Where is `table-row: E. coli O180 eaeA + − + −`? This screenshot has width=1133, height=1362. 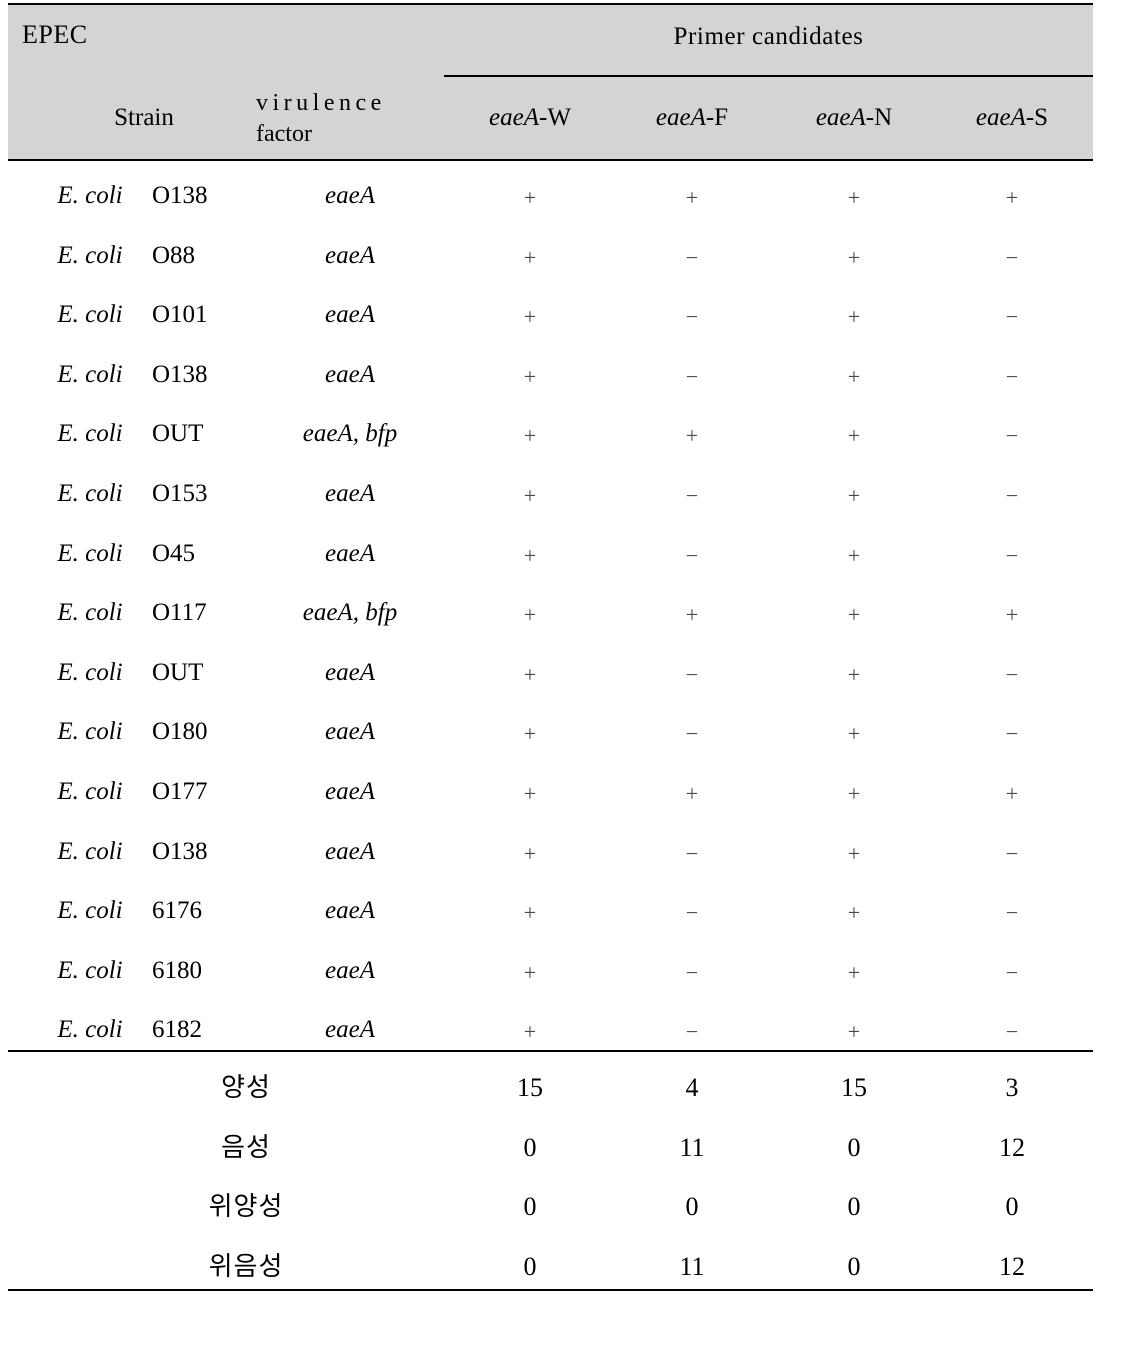
table-row: E. coli O180 eaeA + − + − is located at coordinates (566, 749).